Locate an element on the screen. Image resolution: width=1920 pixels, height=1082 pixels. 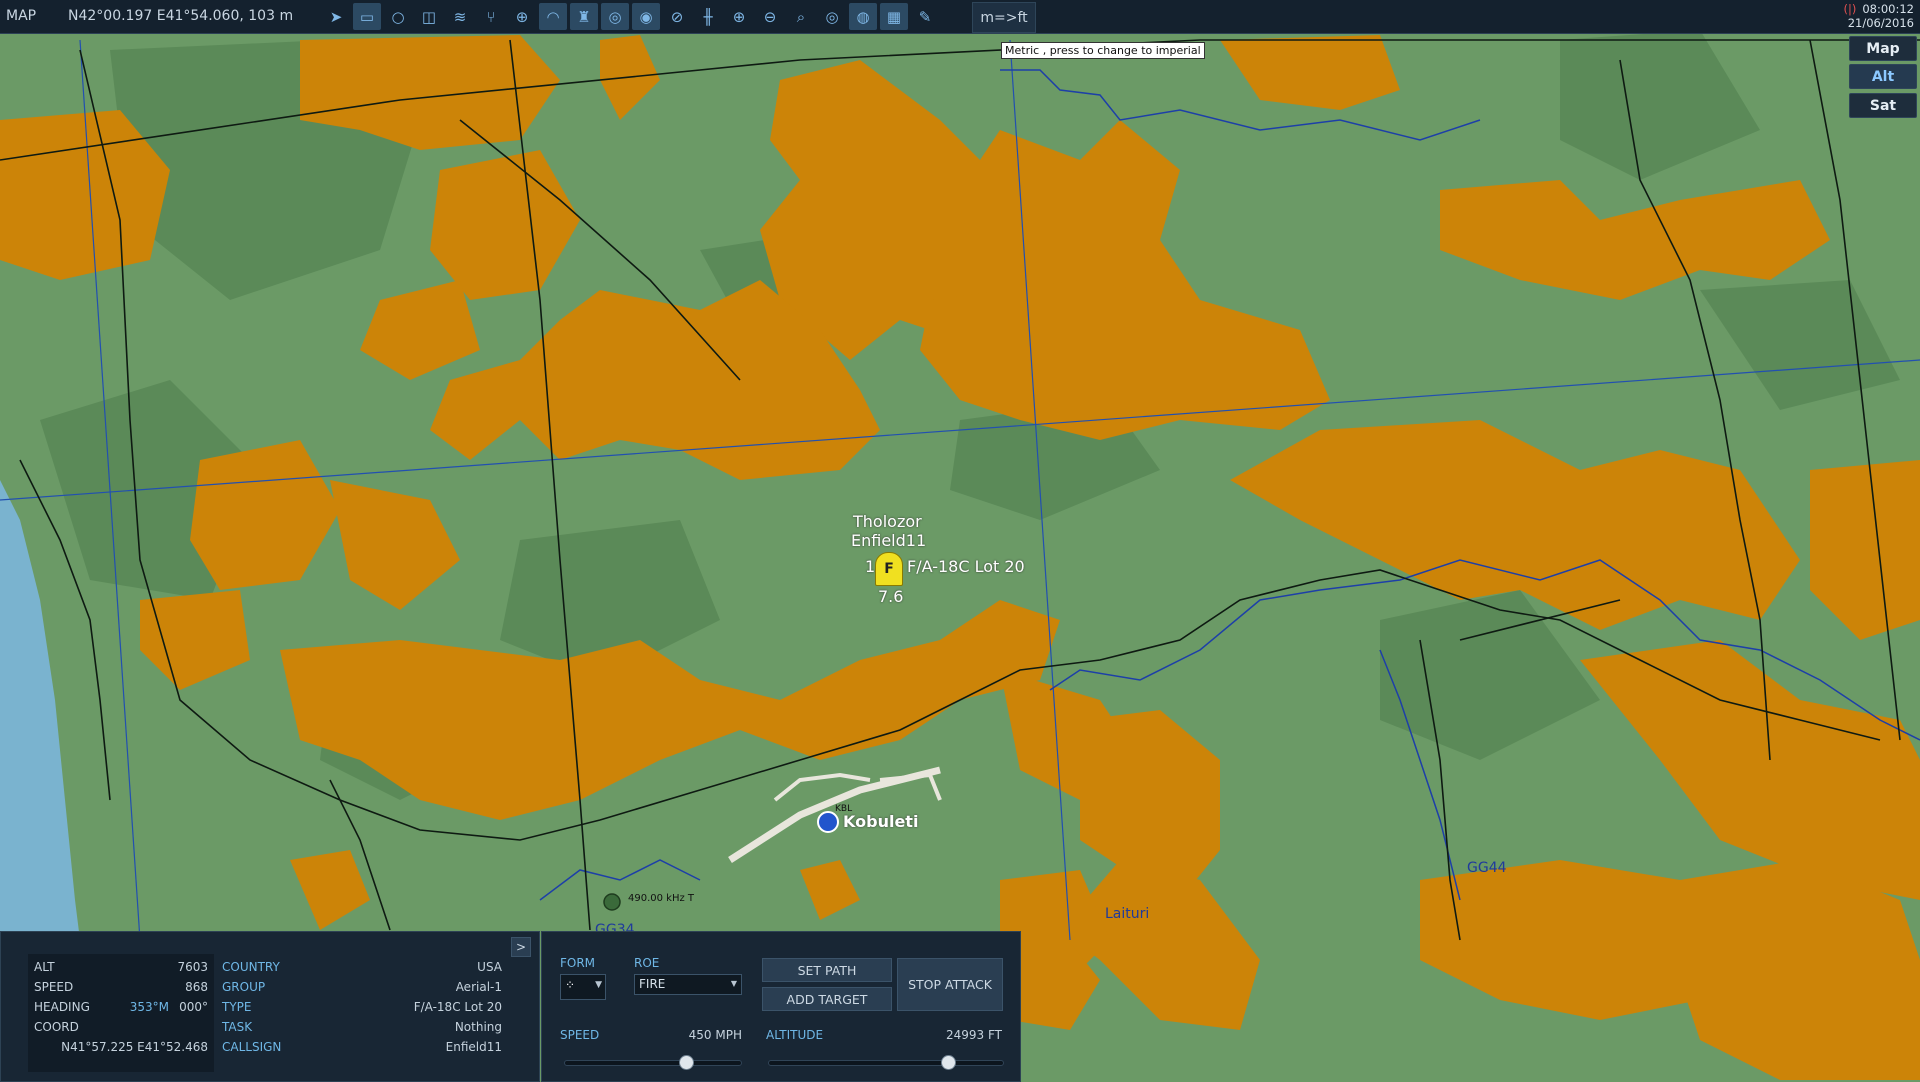
ruler-icon: ╫ is located at coordinates (708, 16).